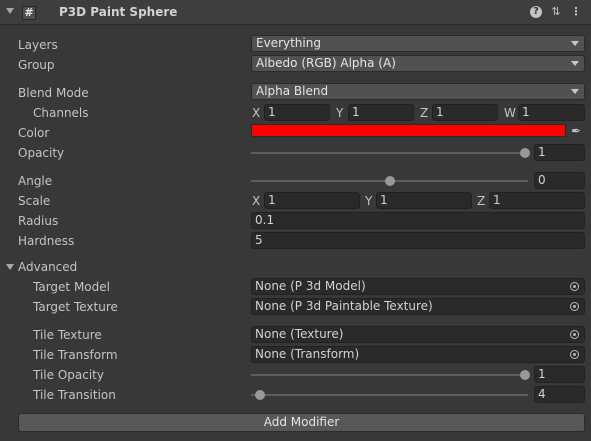 The height and width of the screenshot is (441, 591). I want to click on opacity-slider-thumb, so click(525, 153).